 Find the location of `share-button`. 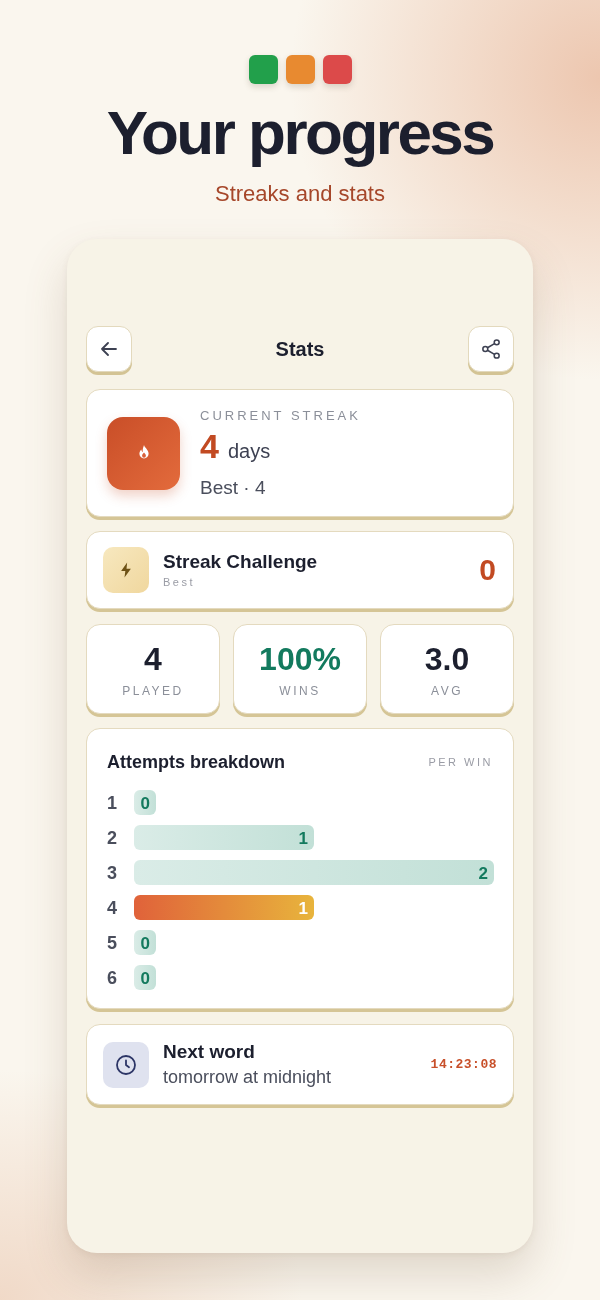

share-button is located at coordinates (491, 349).